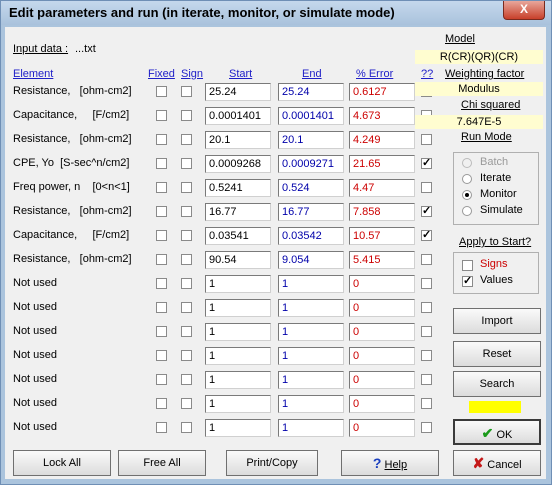 The width and height of the screenshot is (552, 485). Describe the element at coordinates (238, 212) in the screenshot. I see `start-field: 16.77` at that location.